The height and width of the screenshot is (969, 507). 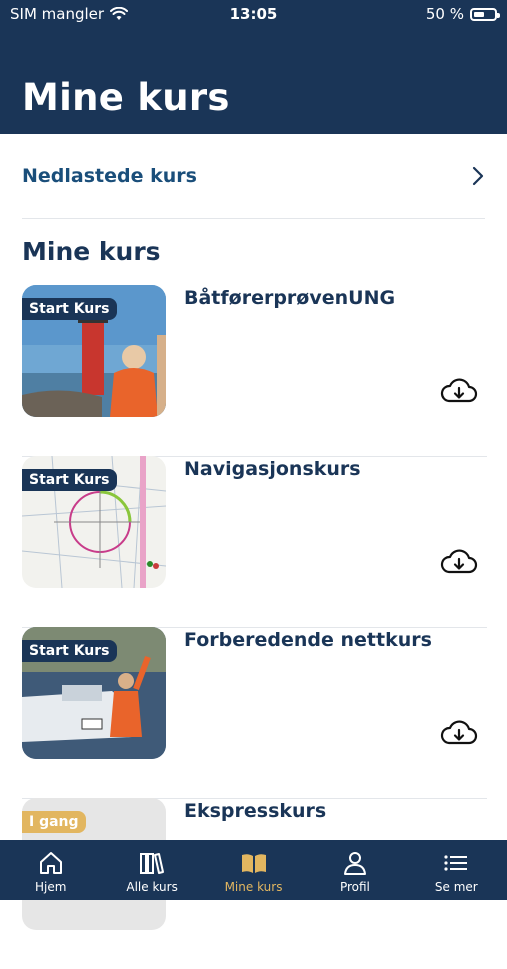 I want to click on tab-label: Alle kurs, so click(x=152, y=887).